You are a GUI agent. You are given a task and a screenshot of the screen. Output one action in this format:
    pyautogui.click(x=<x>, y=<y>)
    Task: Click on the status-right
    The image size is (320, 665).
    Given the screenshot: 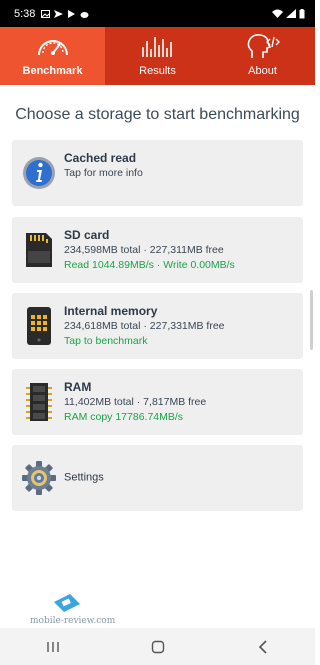 What is the action you would take?
    pyautogui.click(x=288, y=13)
    